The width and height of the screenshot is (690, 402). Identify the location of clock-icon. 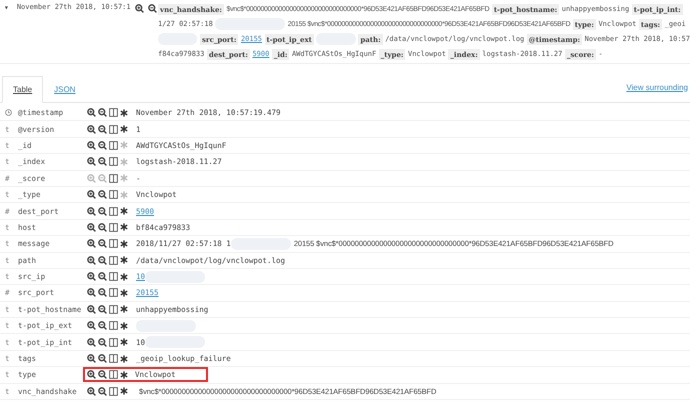
(8, 112).